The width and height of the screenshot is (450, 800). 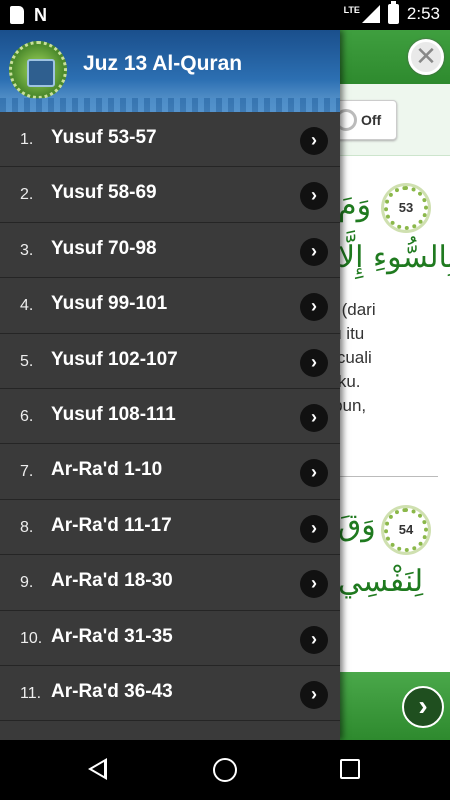 I want to click on menu-item-number: 10., so click(x=31, y=638).